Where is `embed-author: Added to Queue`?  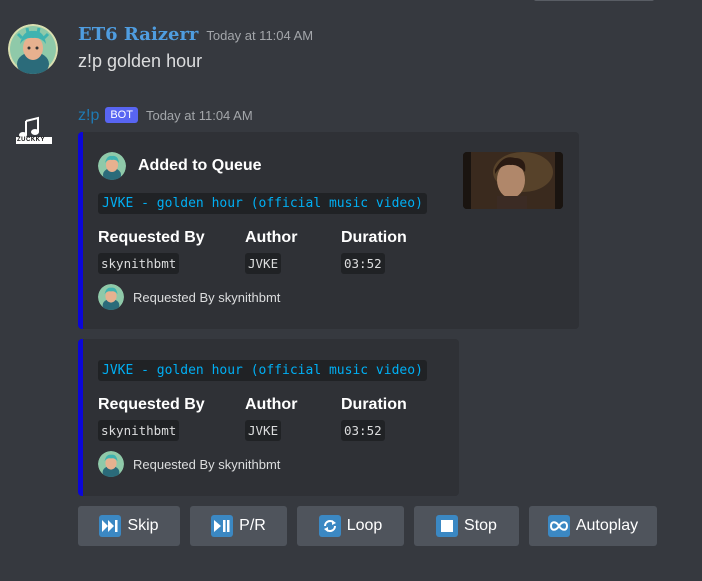
embed-author: Added to Queue is located at coordinates (180, 166).